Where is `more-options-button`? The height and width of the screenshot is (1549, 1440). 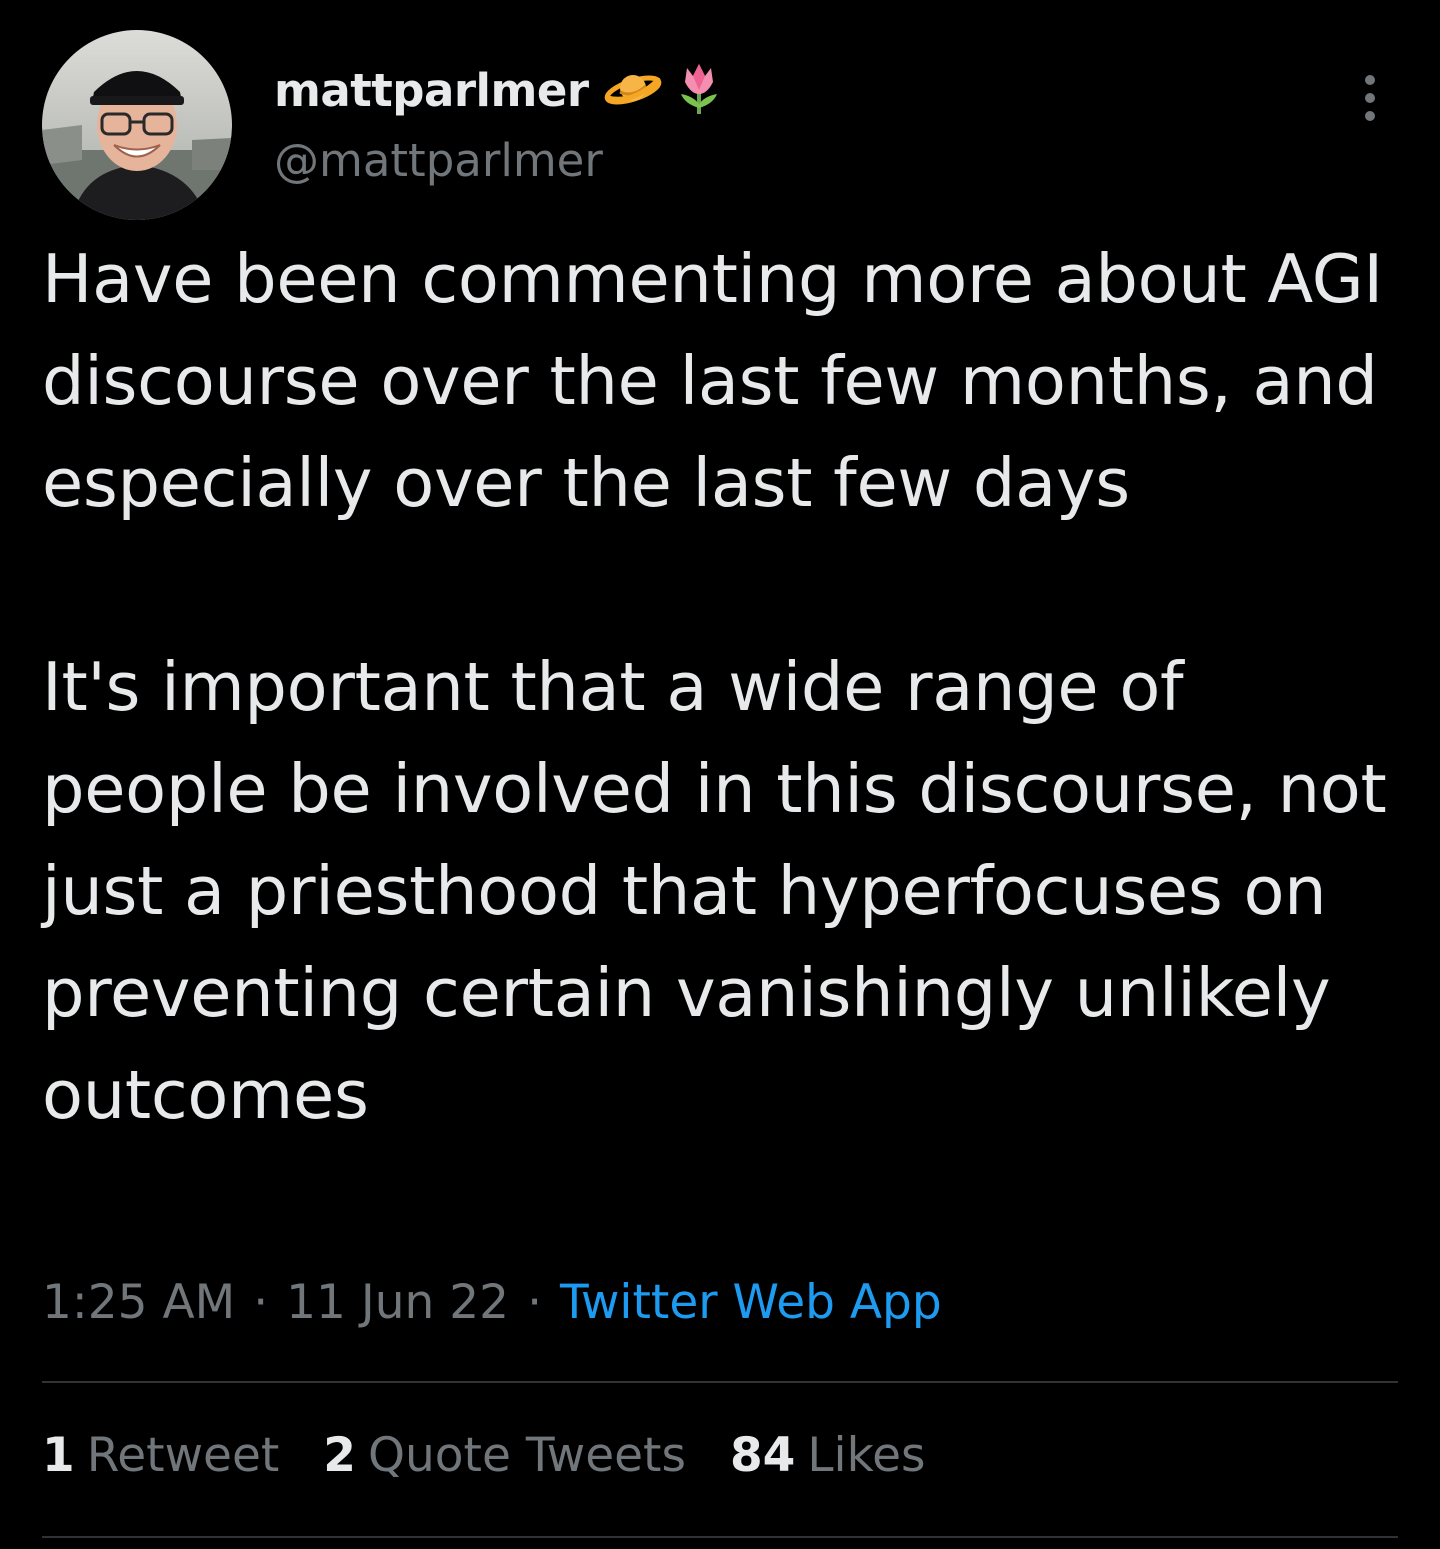
more-options-button is located at coordinates (1370, 98).